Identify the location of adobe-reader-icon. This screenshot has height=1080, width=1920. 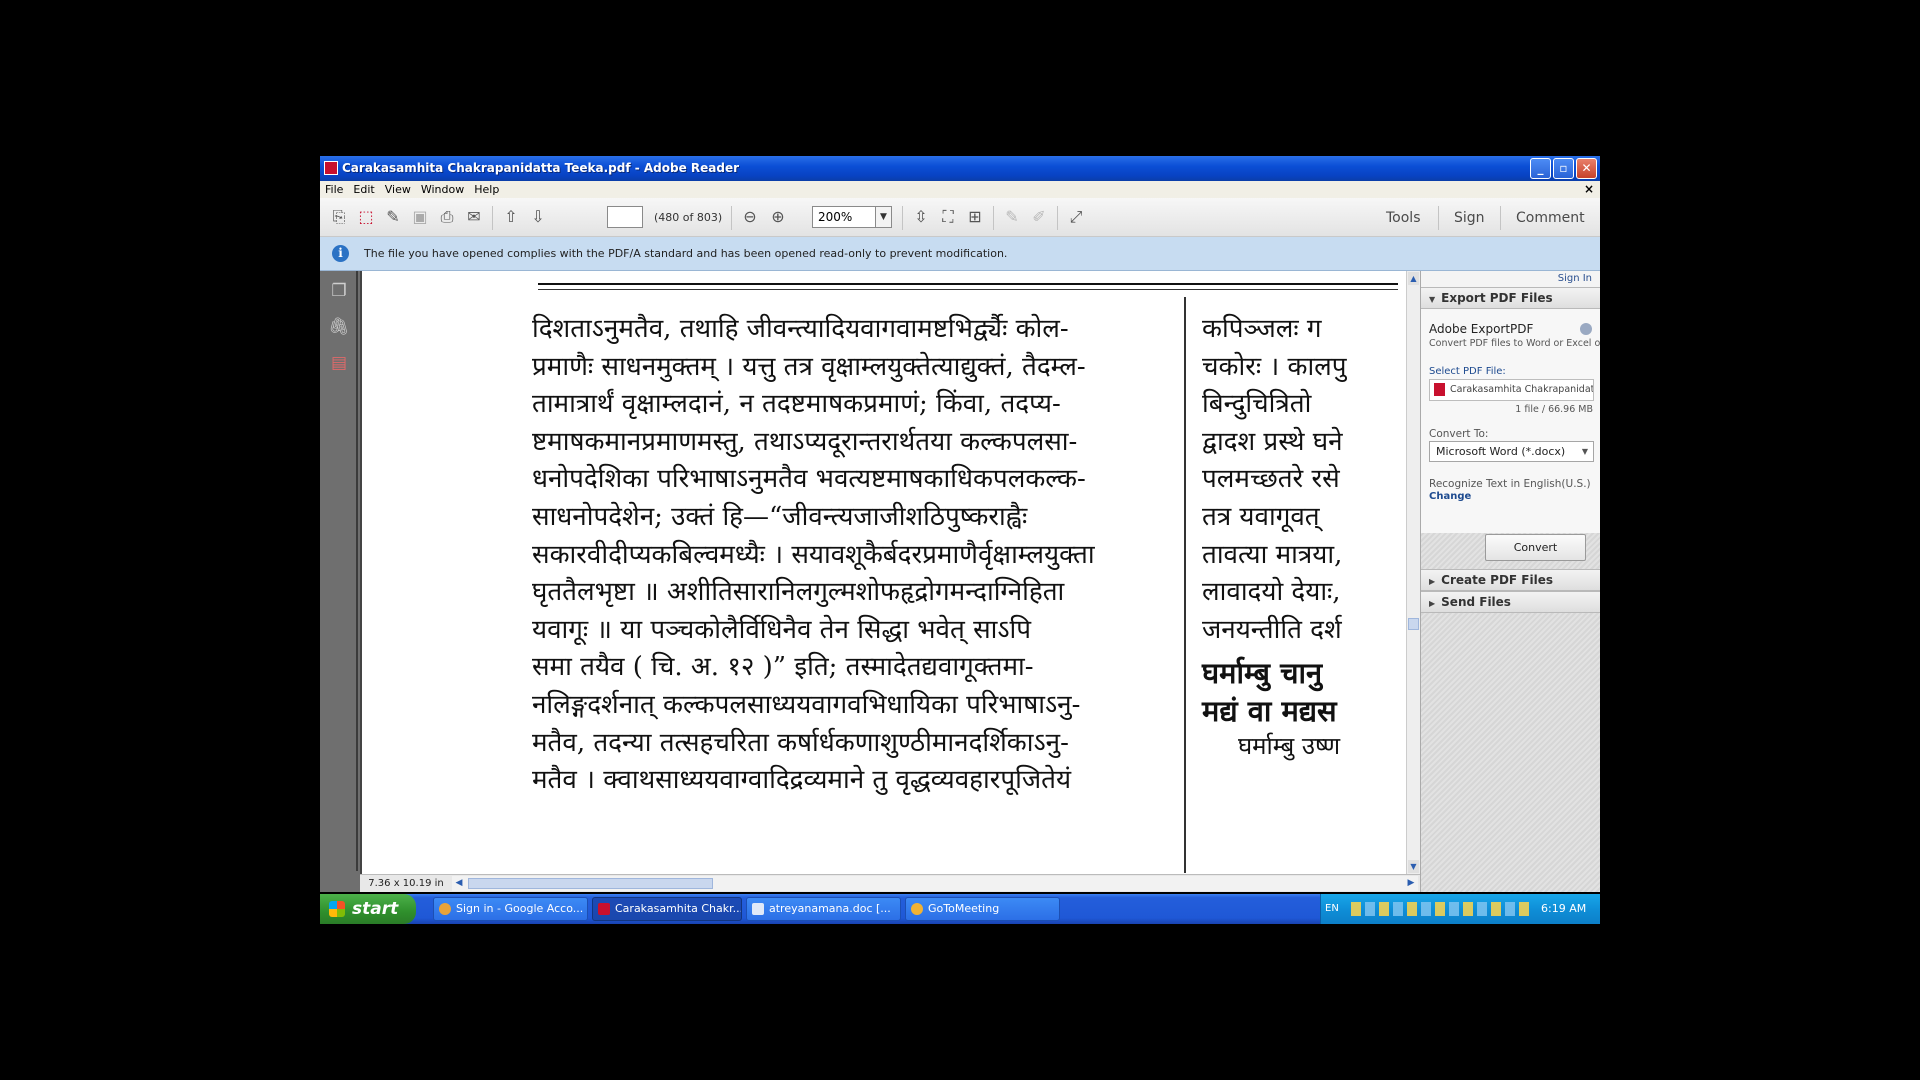
(604, 909).